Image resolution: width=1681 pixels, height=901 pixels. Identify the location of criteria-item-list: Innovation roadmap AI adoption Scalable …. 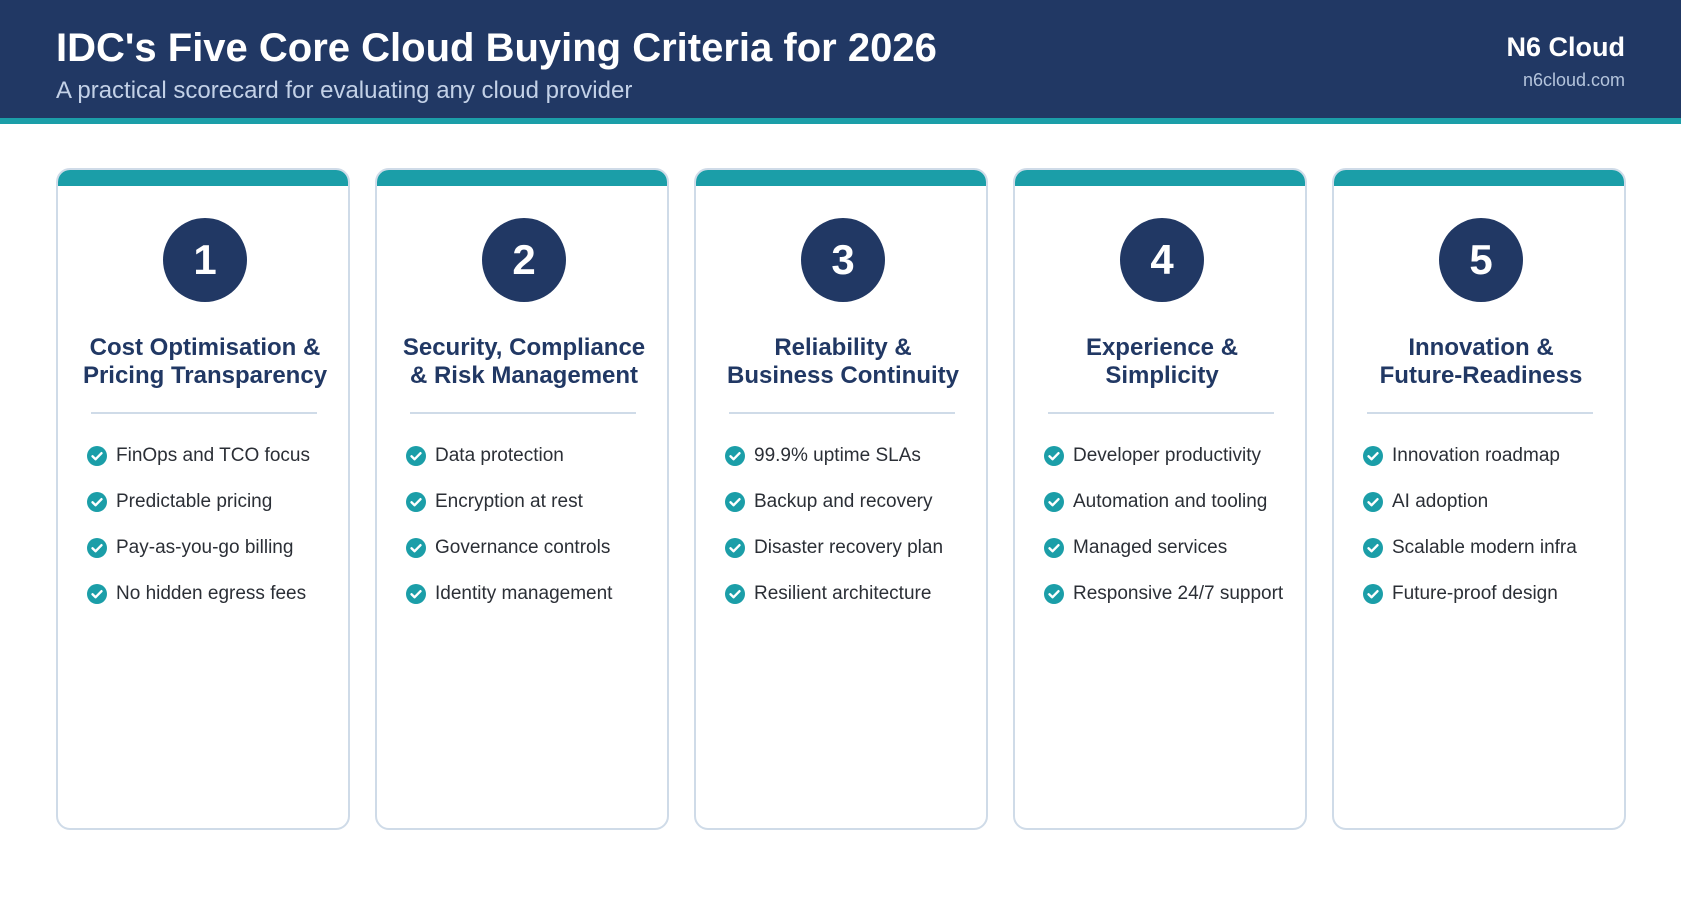
(1470, 536).